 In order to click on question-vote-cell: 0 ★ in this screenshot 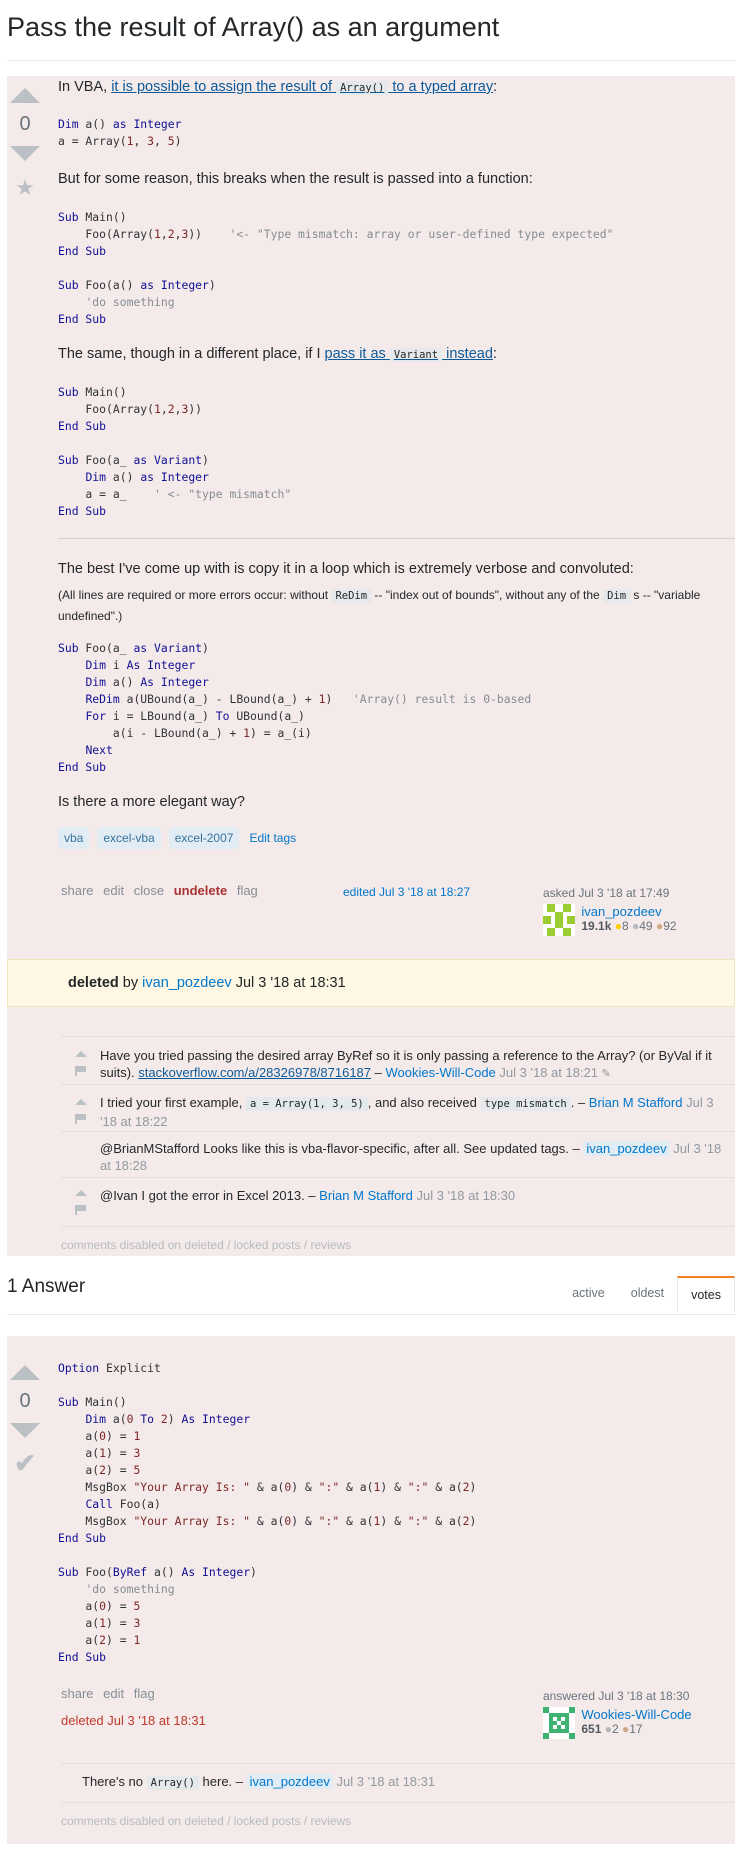, I will do `click(25, 144)`.